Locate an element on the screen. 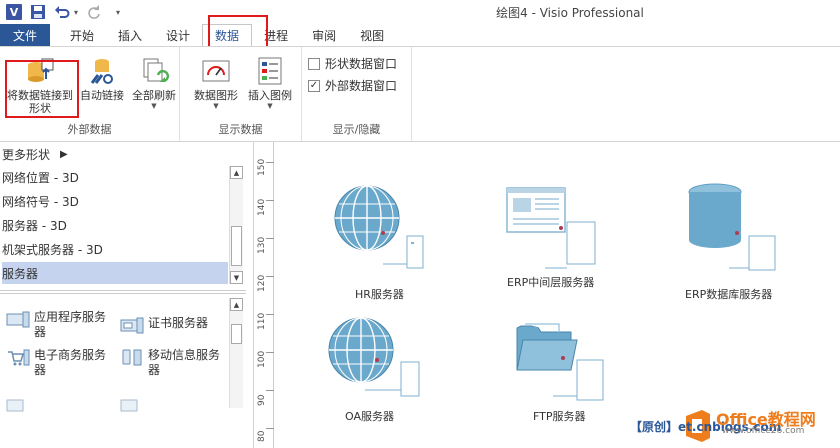 This screenshot has height=448, width=840. data-graphics-button: 数据图形 ▼ is located at coordinates (216, 82).